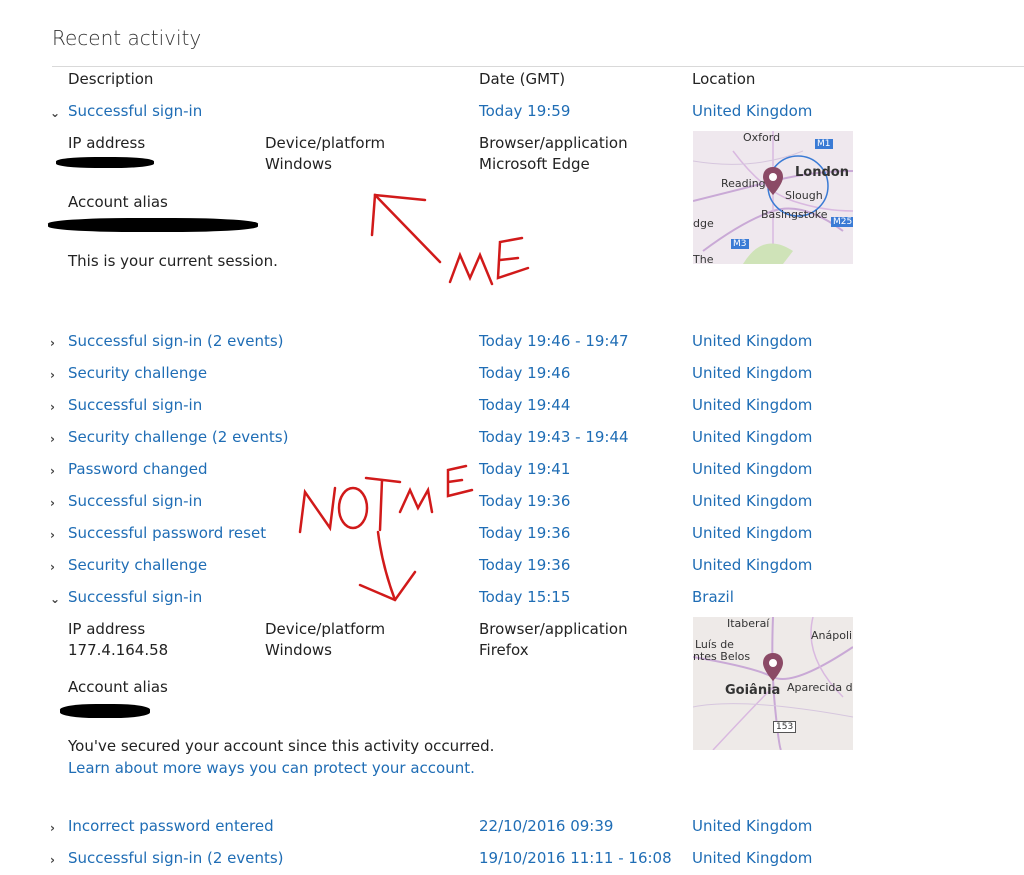  I want to click on current-session-note: This is your current session., so click(173, 261).